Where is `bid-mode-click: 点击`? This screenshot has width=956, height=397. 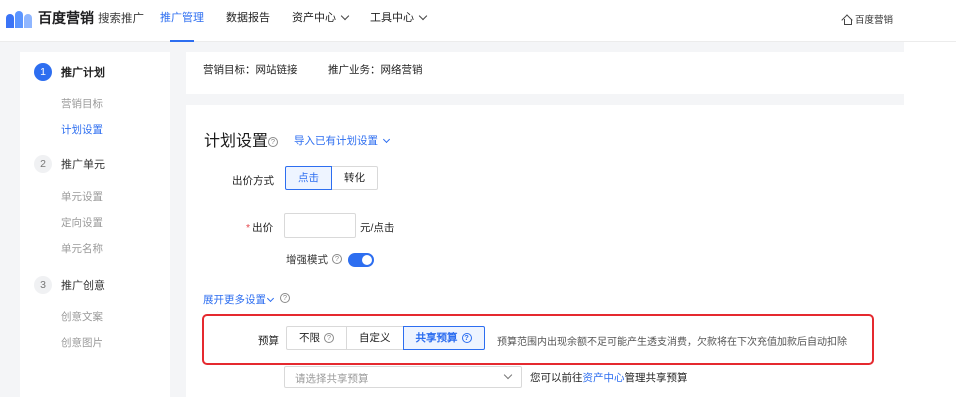 bid-mode-click: 点击 is located at coordinates (308, 178).